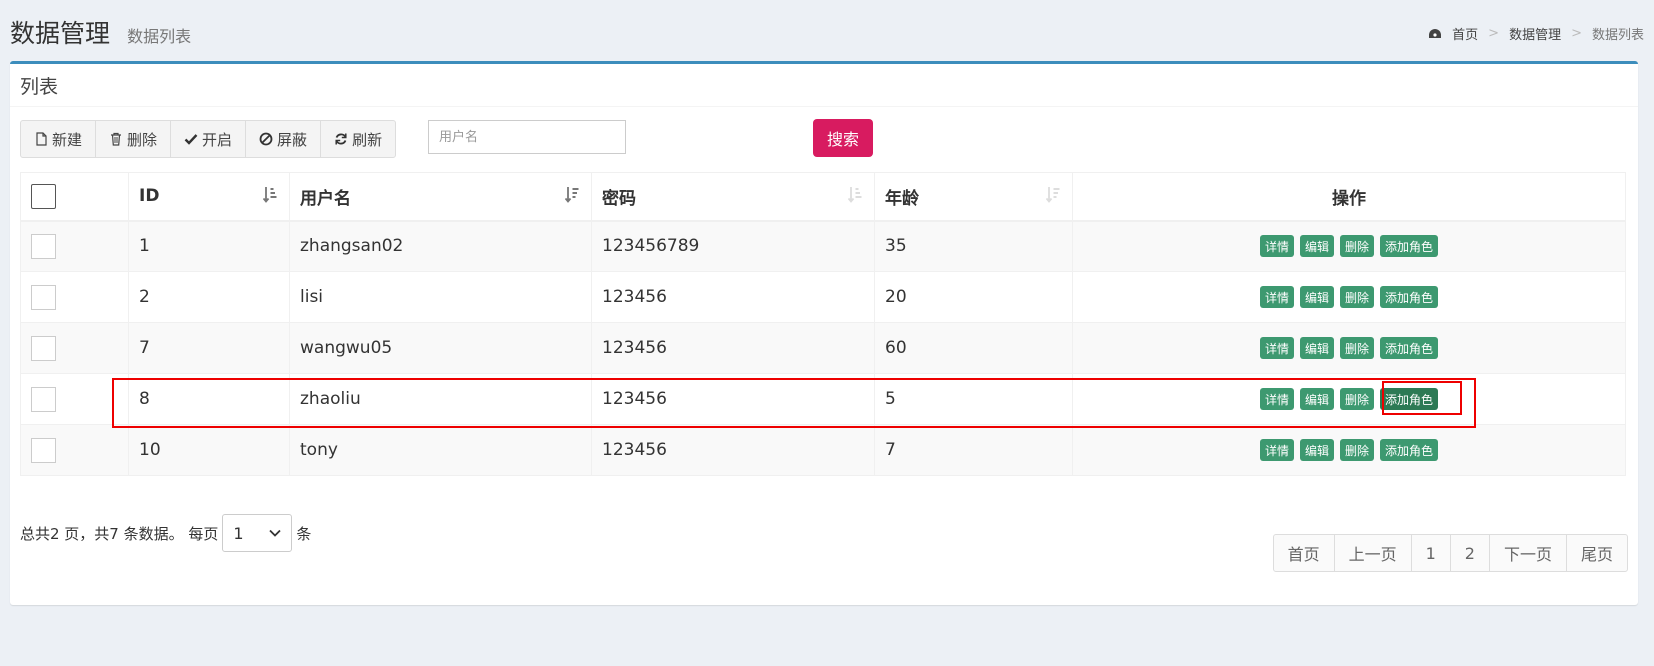 The height and width of the screenshot is (666, 1654). What do you see at coordinates (973, 197) in the screenshot?
I see `header-age: 年龄` at bounding box center [973, 197].